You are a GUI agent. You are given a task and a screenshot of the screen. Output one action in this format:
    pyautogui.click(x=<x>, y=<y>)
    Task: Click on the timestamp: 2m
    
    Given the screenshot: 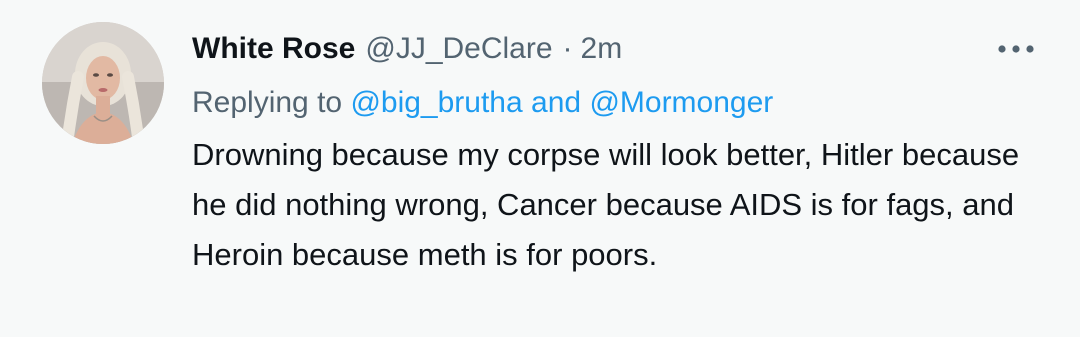 What is the action you would take?
    pyautogui.click(x=602, y=49)
    